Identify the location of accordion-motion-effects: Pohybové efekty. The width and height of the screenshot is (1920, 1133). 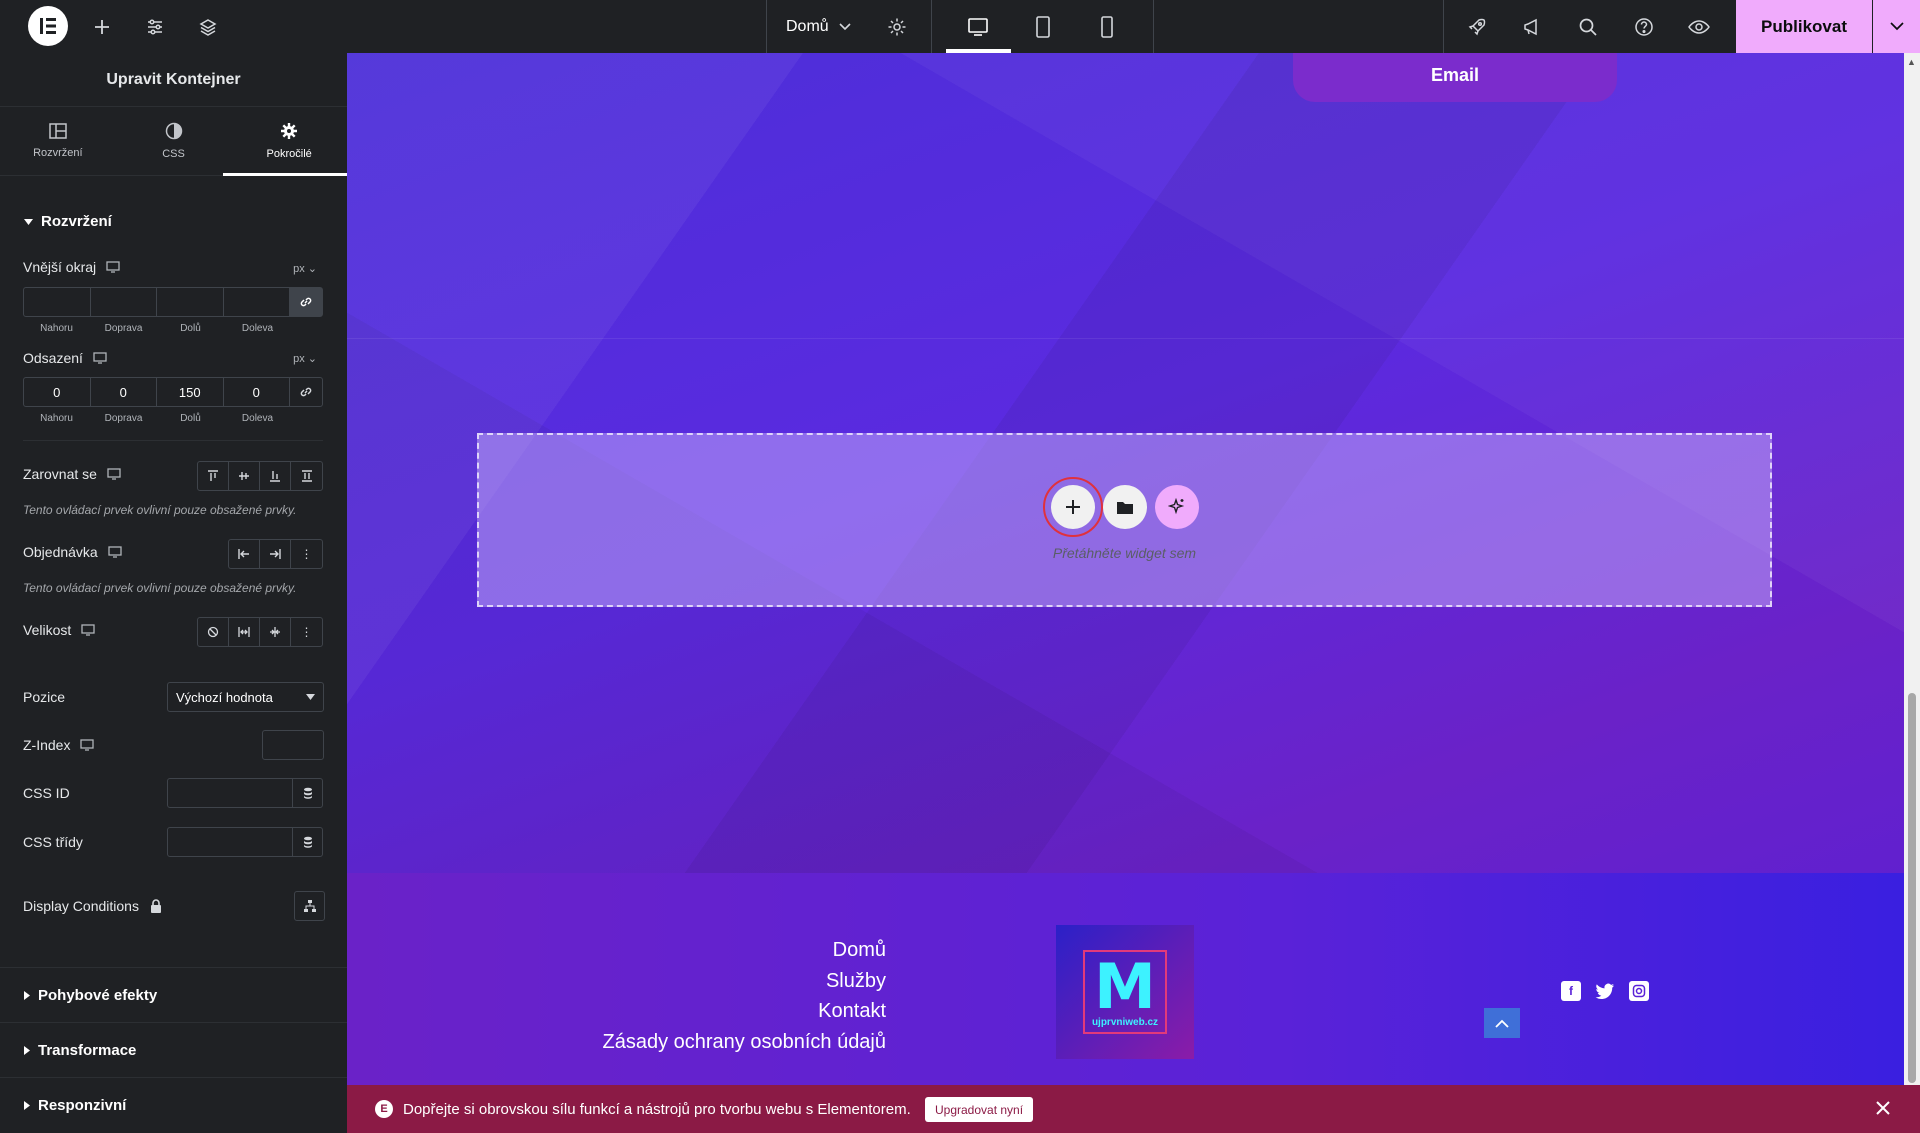
(173, 994).